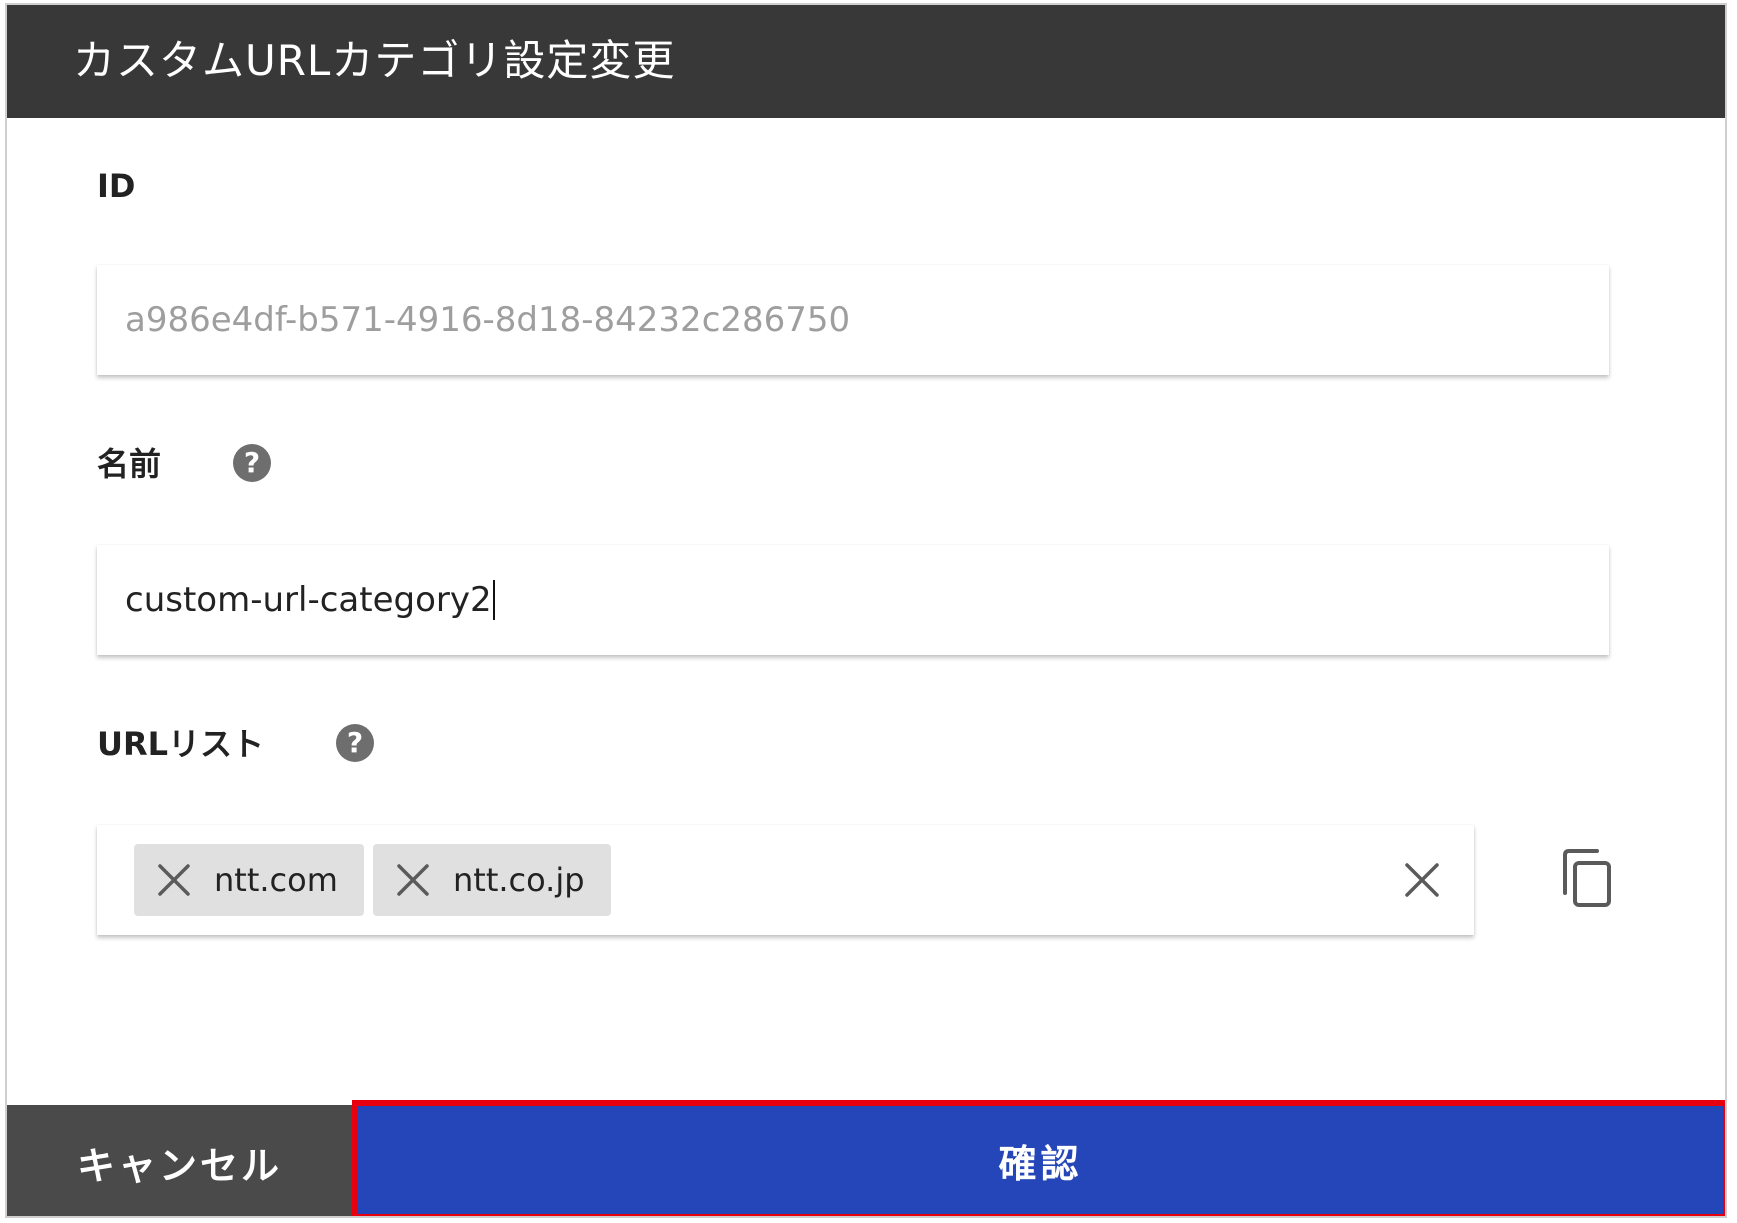 The width and height of the screenshot is (1737, 1223). Describe the element at coordinates (866, 61) in the screenshot. I see `dialog-header: カスタムURLカテゴリ設定変更` at that location.